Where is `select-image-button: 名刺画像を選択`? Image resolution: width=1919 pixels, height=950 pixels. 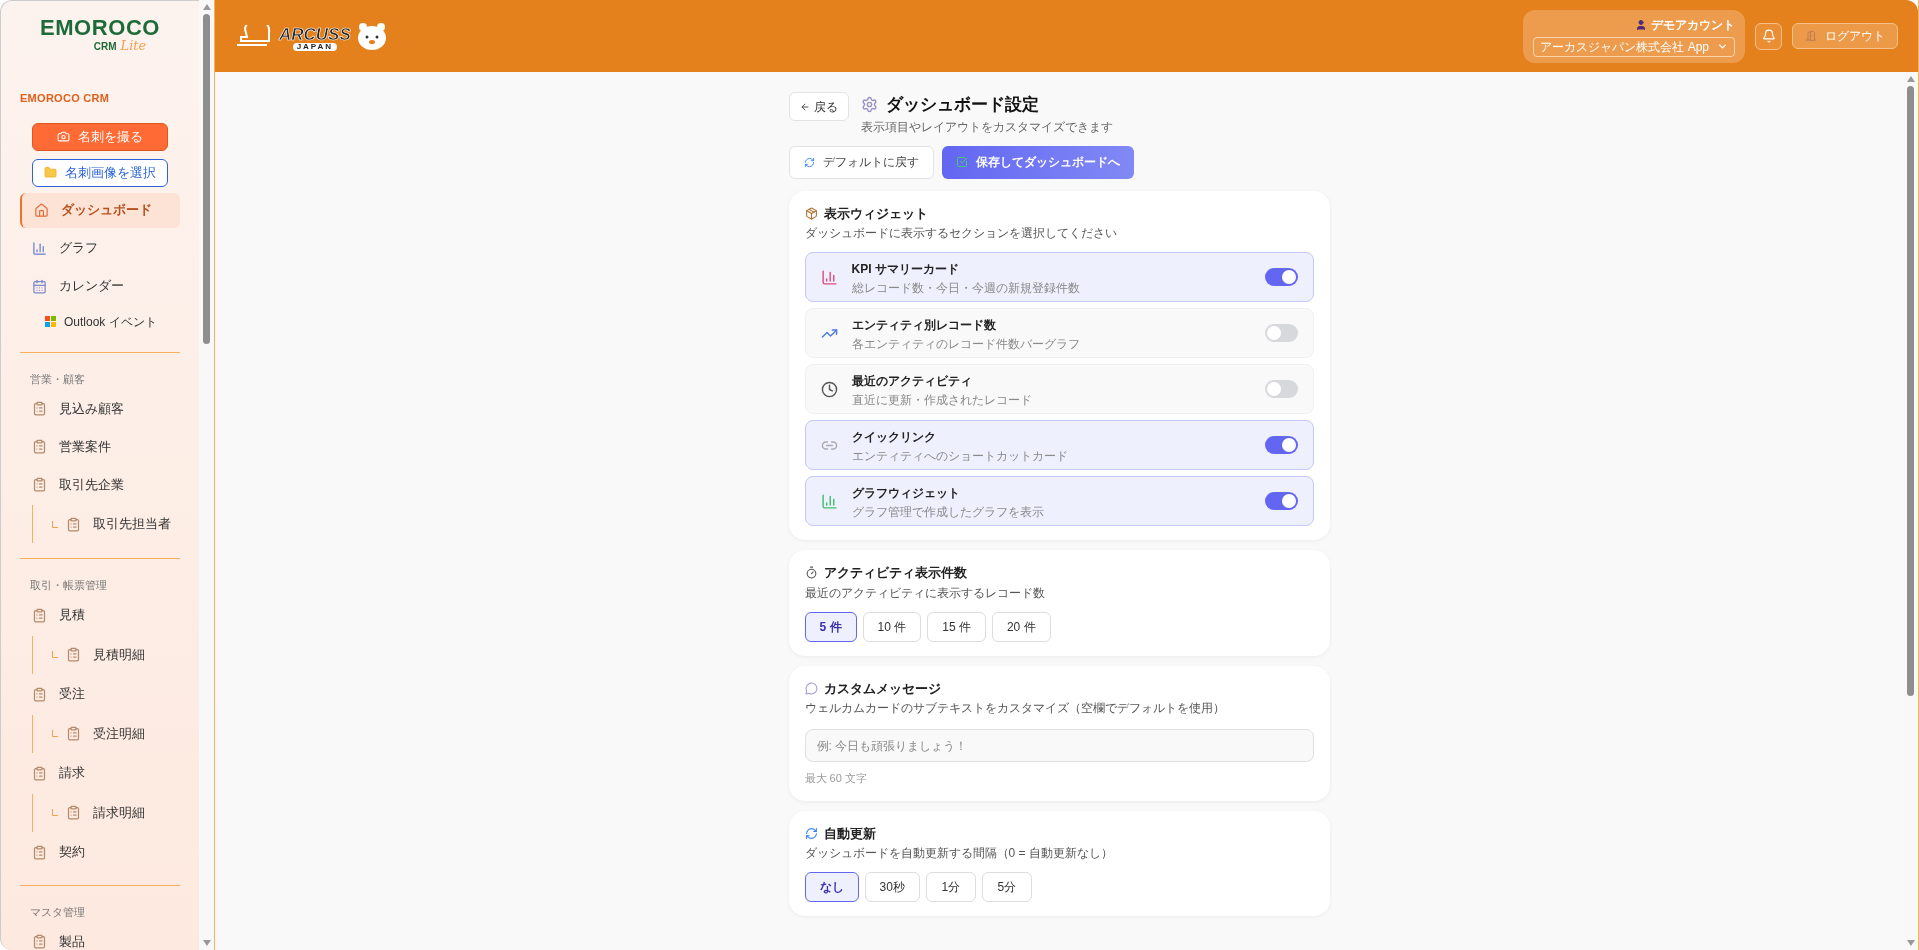 select-image-button: 名刺画像を選択 is located at coordinates (100, 172).